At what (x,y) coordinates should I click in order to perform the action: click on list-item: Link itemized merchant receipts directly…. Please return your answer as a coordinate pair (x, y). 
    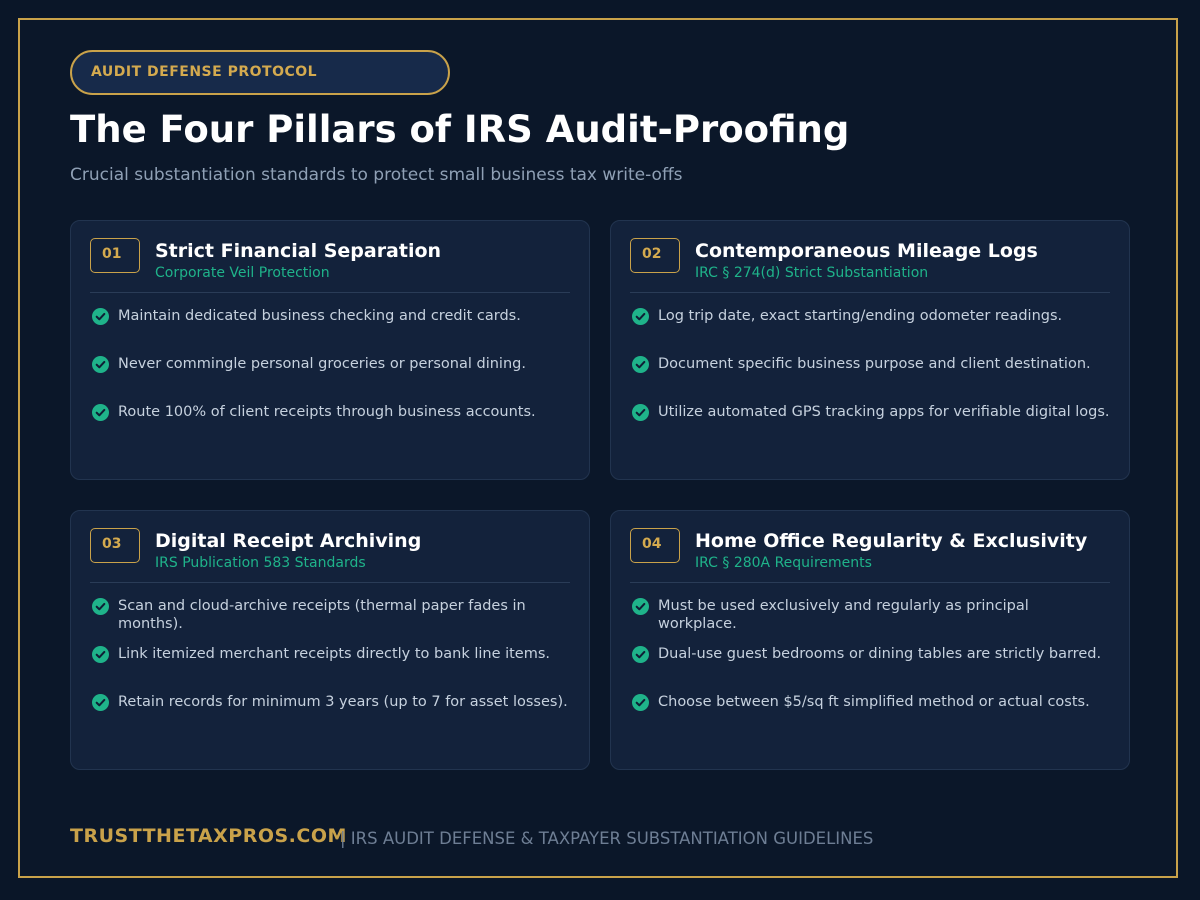
    Looking at the image, I should click on (331, 669).